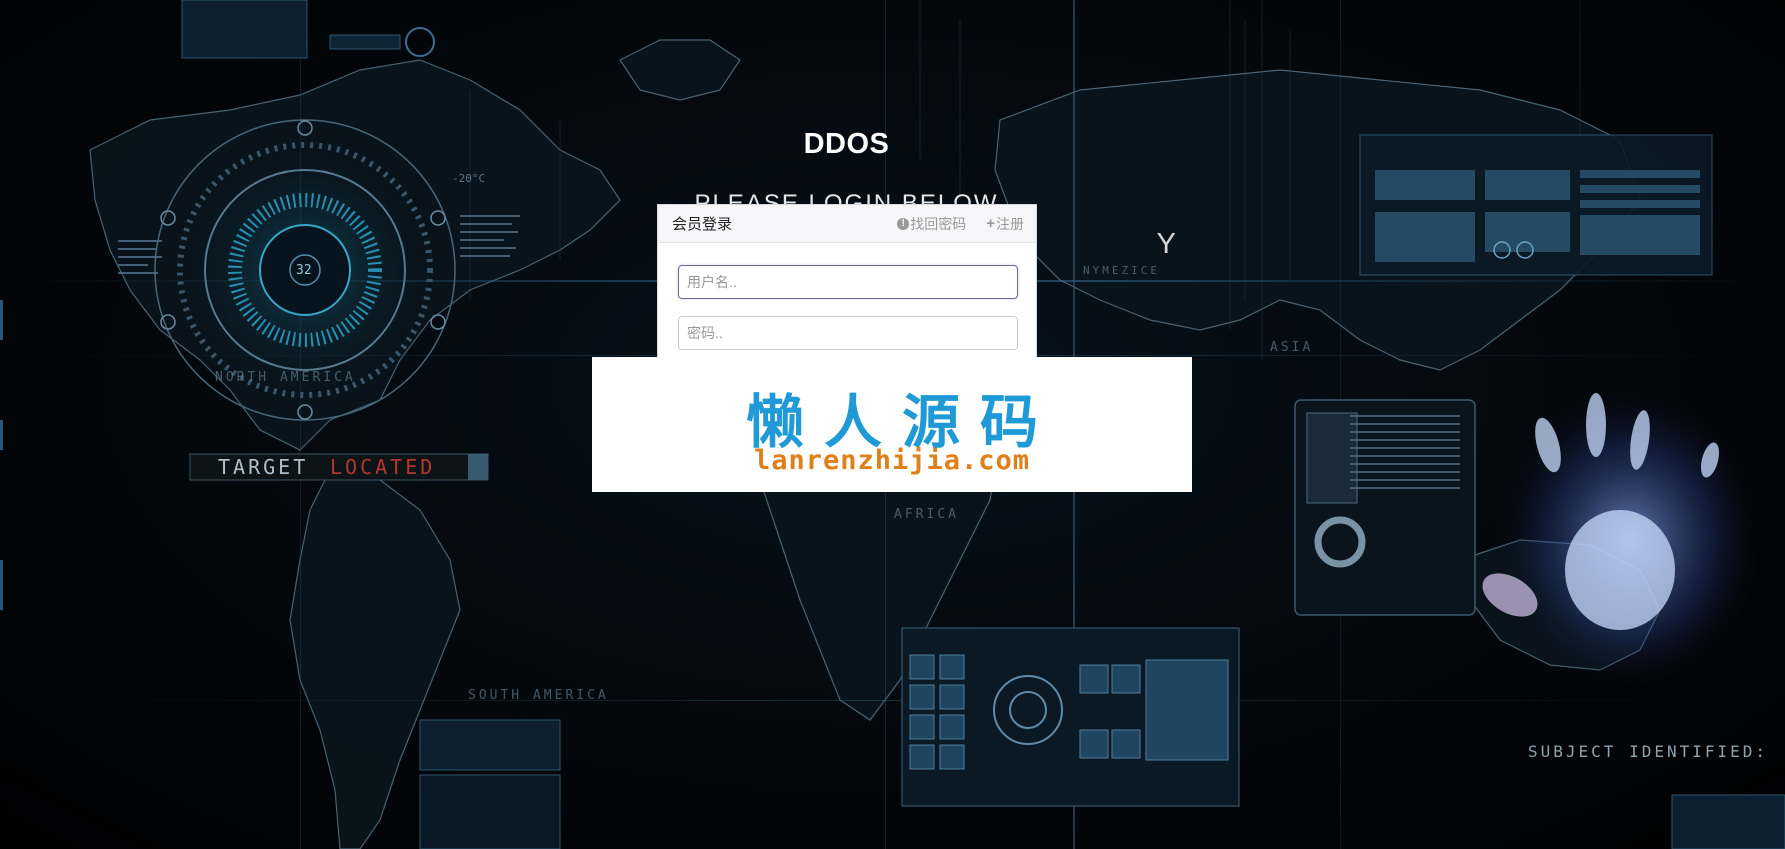 The image size is (1785, 849). I want to click on login-panel: 会员登录 ! 找回密码 + 注册, so click(847, 281).